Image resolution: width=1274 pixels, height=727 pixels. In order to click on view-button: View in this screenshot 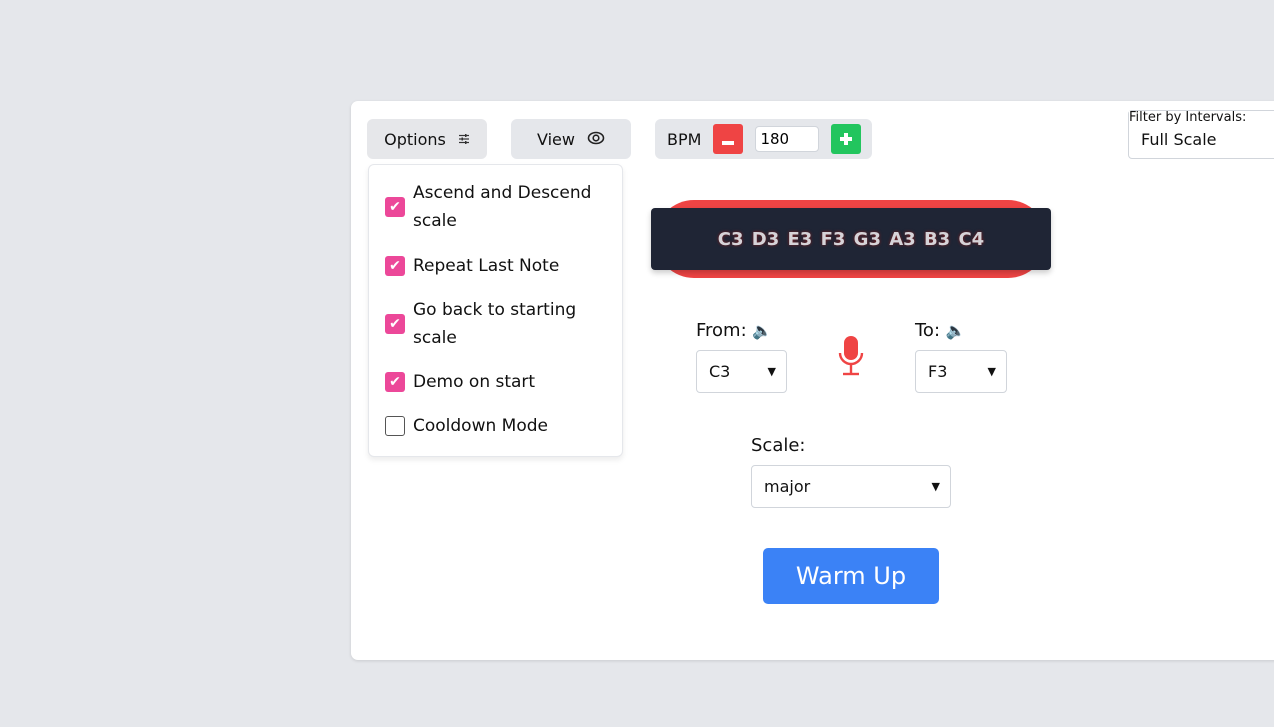, I will do `click(571, 139)`.